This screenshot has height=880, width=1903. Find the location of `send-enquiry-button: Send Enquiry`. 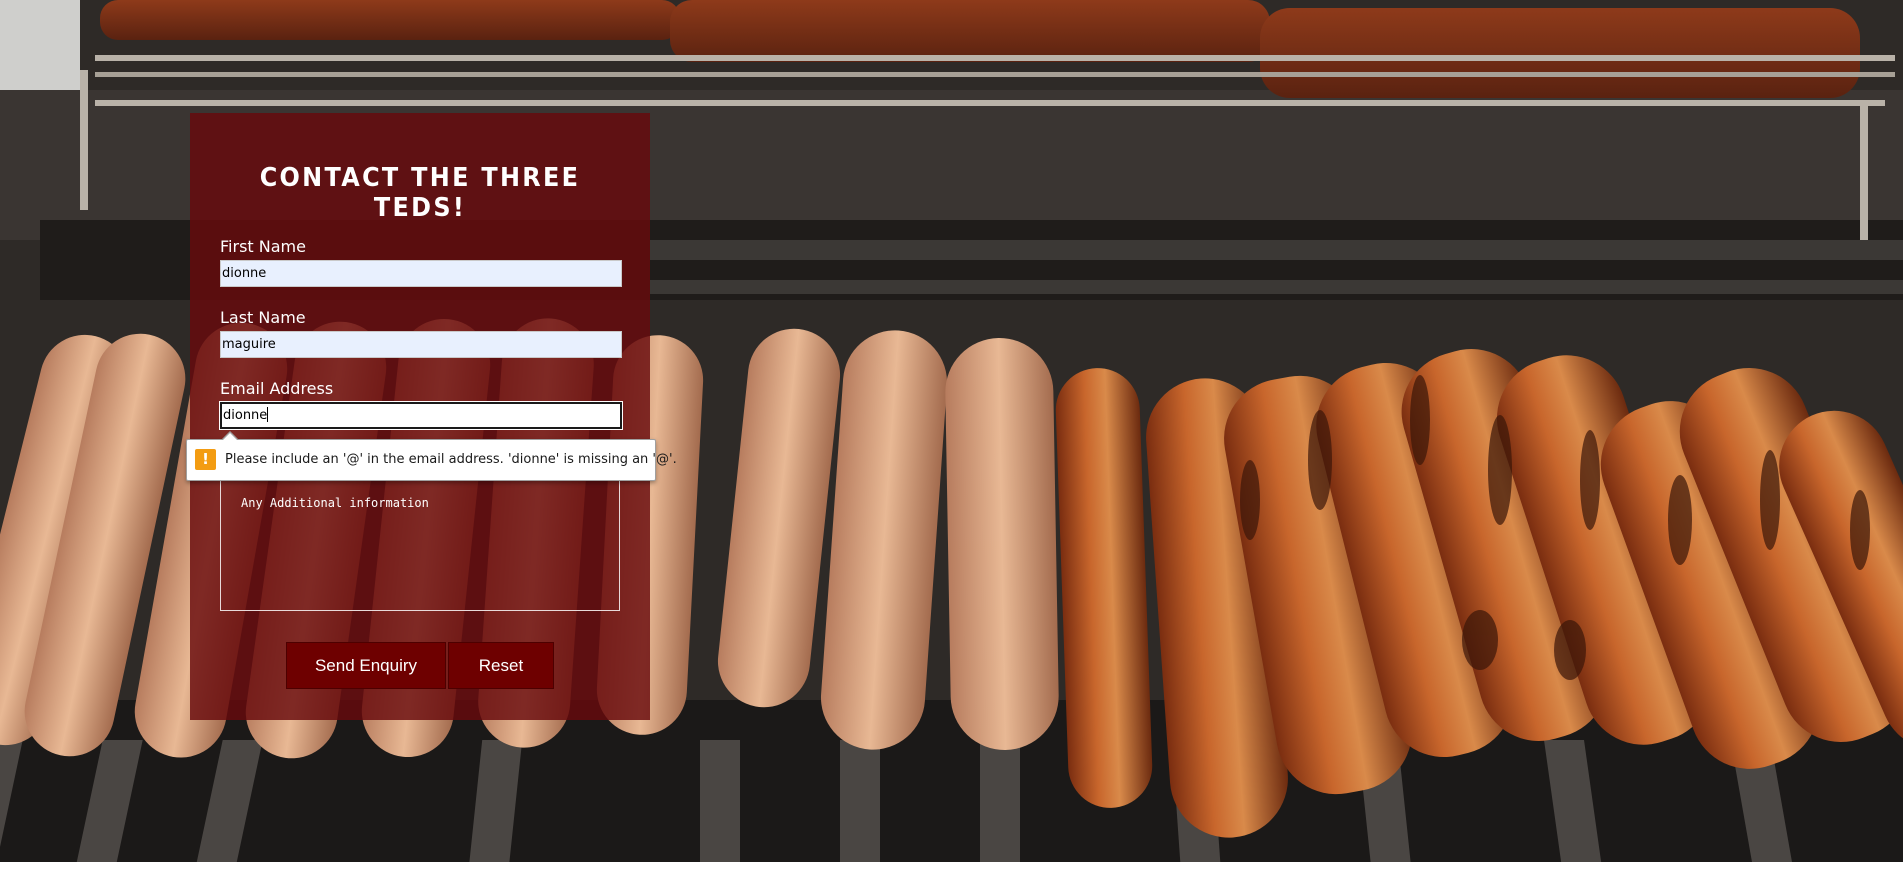

send-enquiry-button: Send Enquiry is located at coordinates (366, 665).